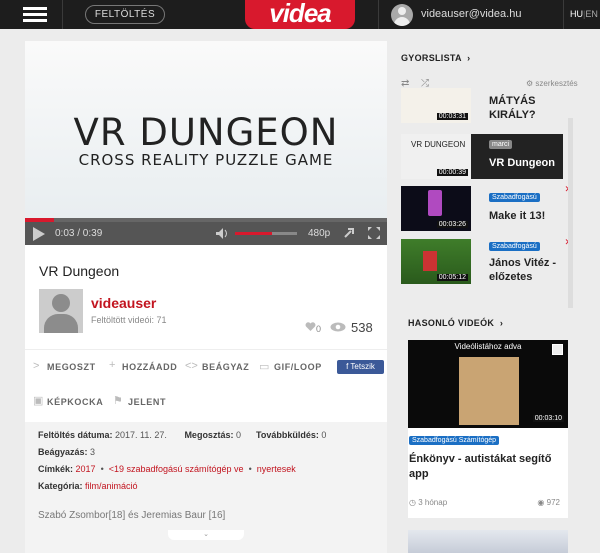 The width and height of the screenshot is (600, 553). Describe the element at coordinates (452, 172) in the screenshot. I see `duration: 00:00:39` at that location.